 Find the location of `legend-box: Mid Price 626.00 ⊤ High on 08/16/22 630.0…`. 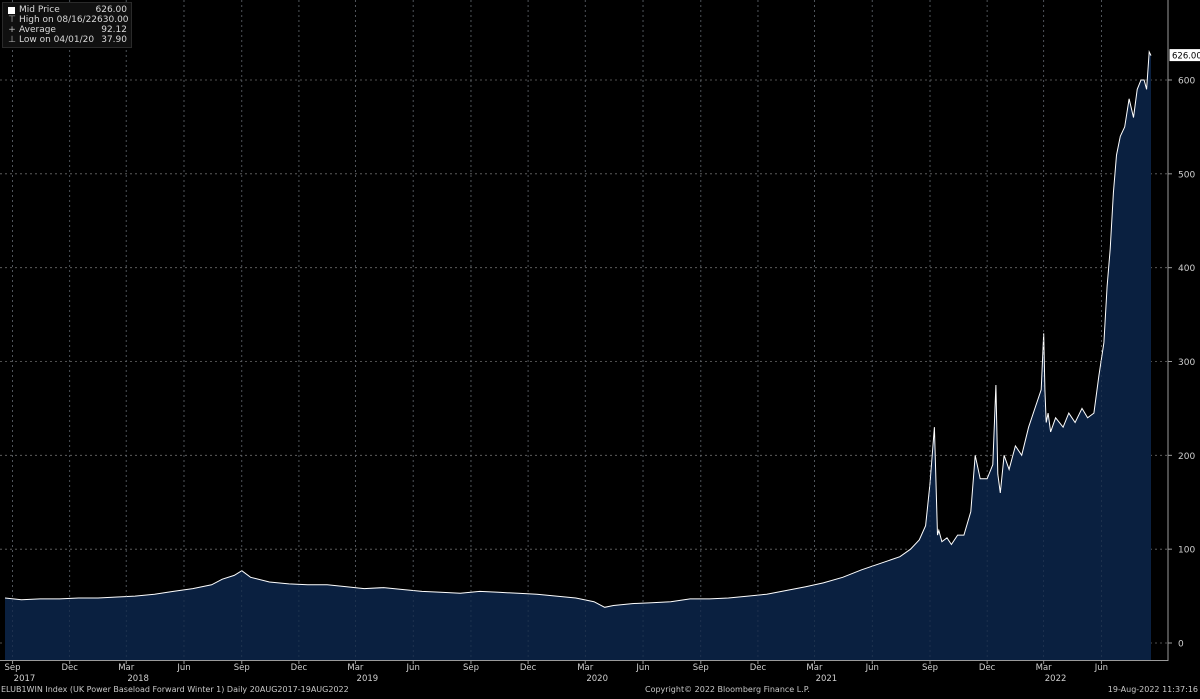

legend-box: Mid Price 626.00 ⊤ High on 08/16/22 630.0… is located at coordinates (67, 25).